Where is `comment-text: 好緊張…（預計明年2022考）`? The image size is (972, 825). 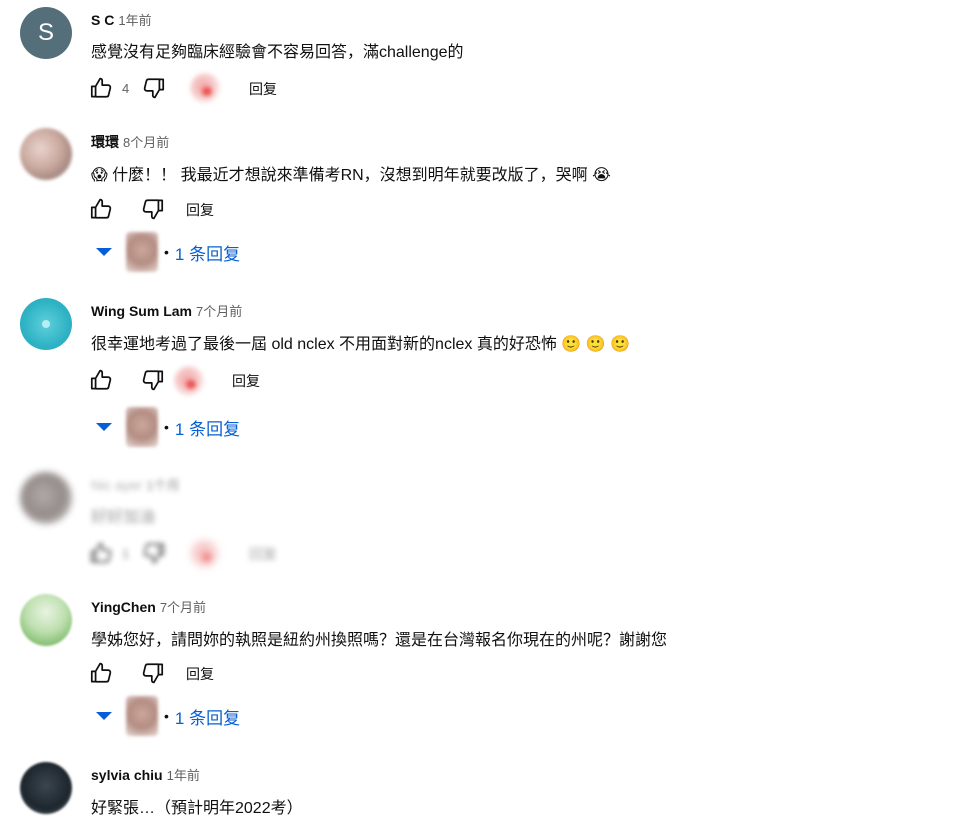 comment-text: 好緊張…（預計明年2022考） is located at coordinates (197, 808).